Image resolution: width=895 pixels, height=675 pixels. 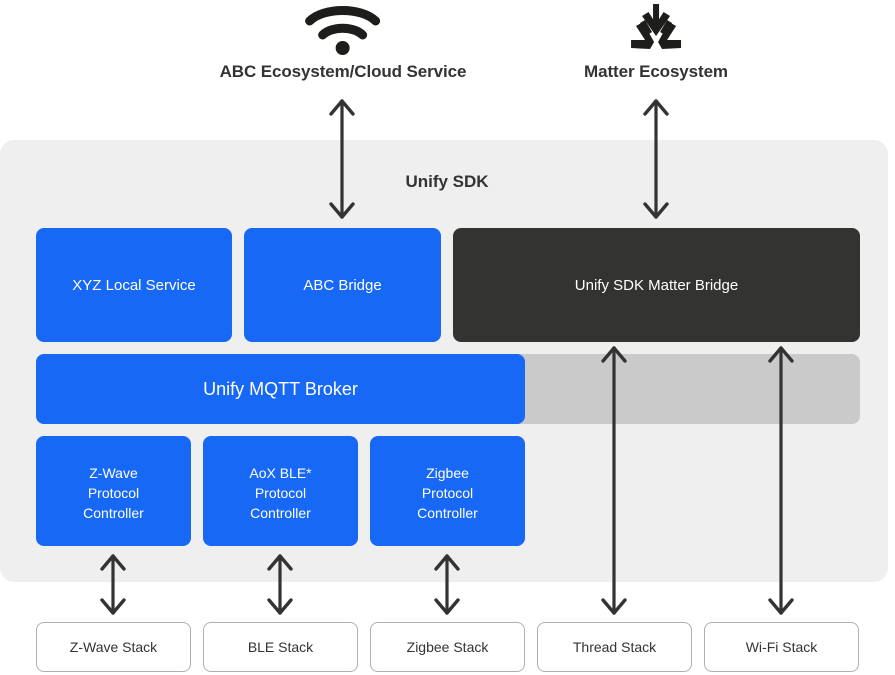 I want to click on arrow-matter-bridge-to-wifi-stack, so click(x=781, y=480).